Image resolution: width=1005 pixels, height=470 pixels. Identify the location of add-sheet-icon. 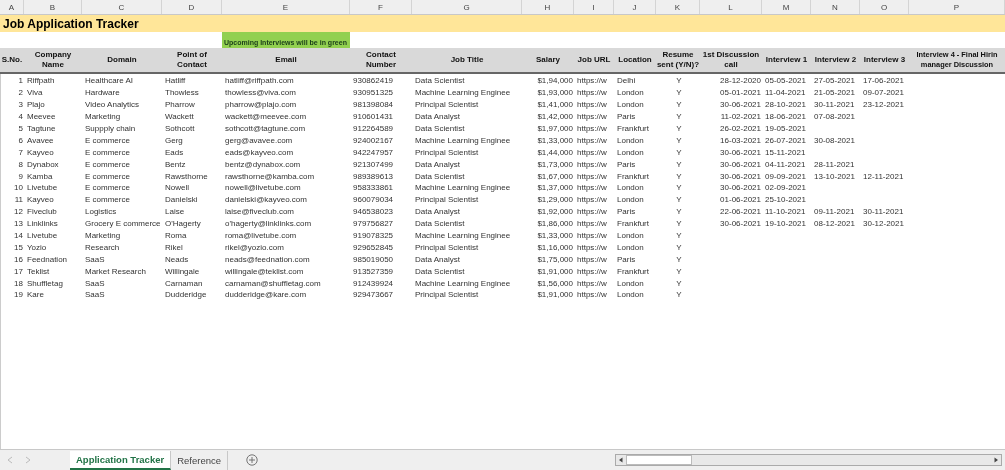
(252, 460).